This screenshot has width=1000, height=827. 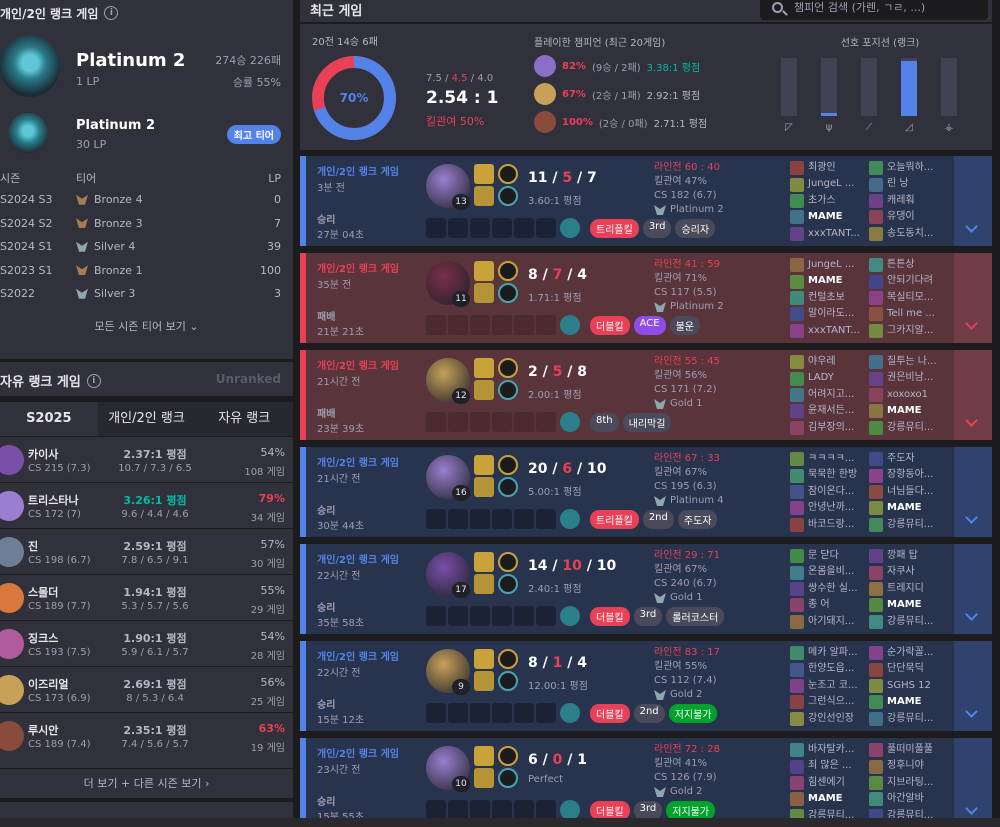 What do you see at coordinates (908, 459) in the screenshot?
I see `player-row: 주도자` at bounding box center [908, 459].